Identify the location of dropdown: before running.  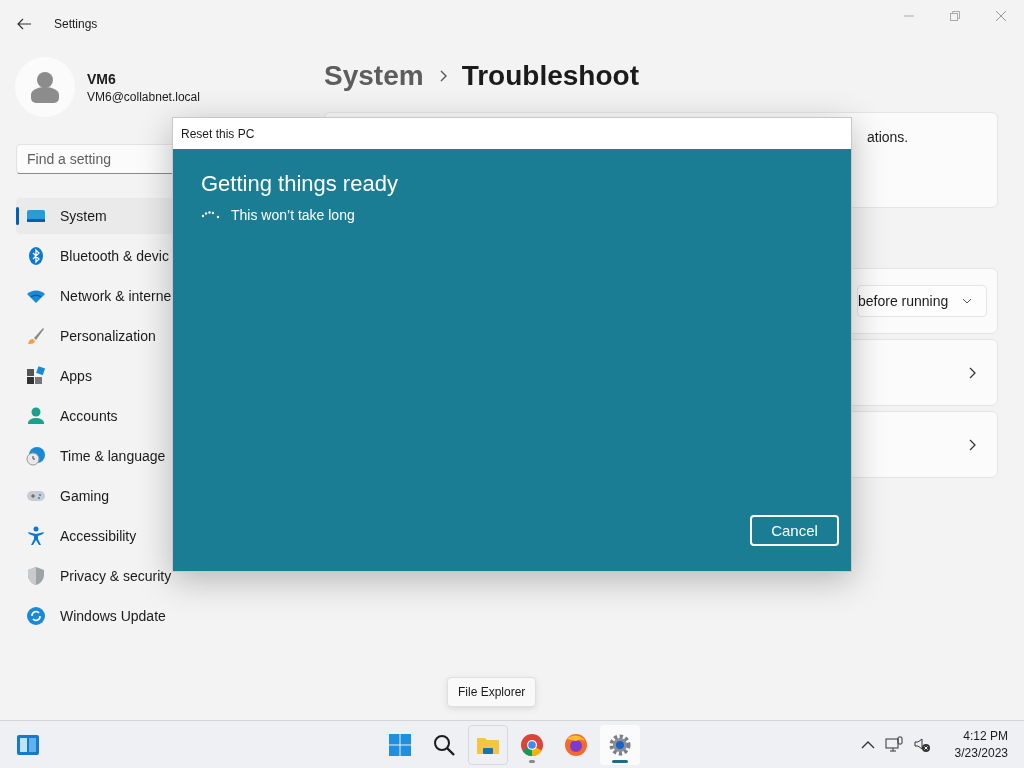
(922, 301).